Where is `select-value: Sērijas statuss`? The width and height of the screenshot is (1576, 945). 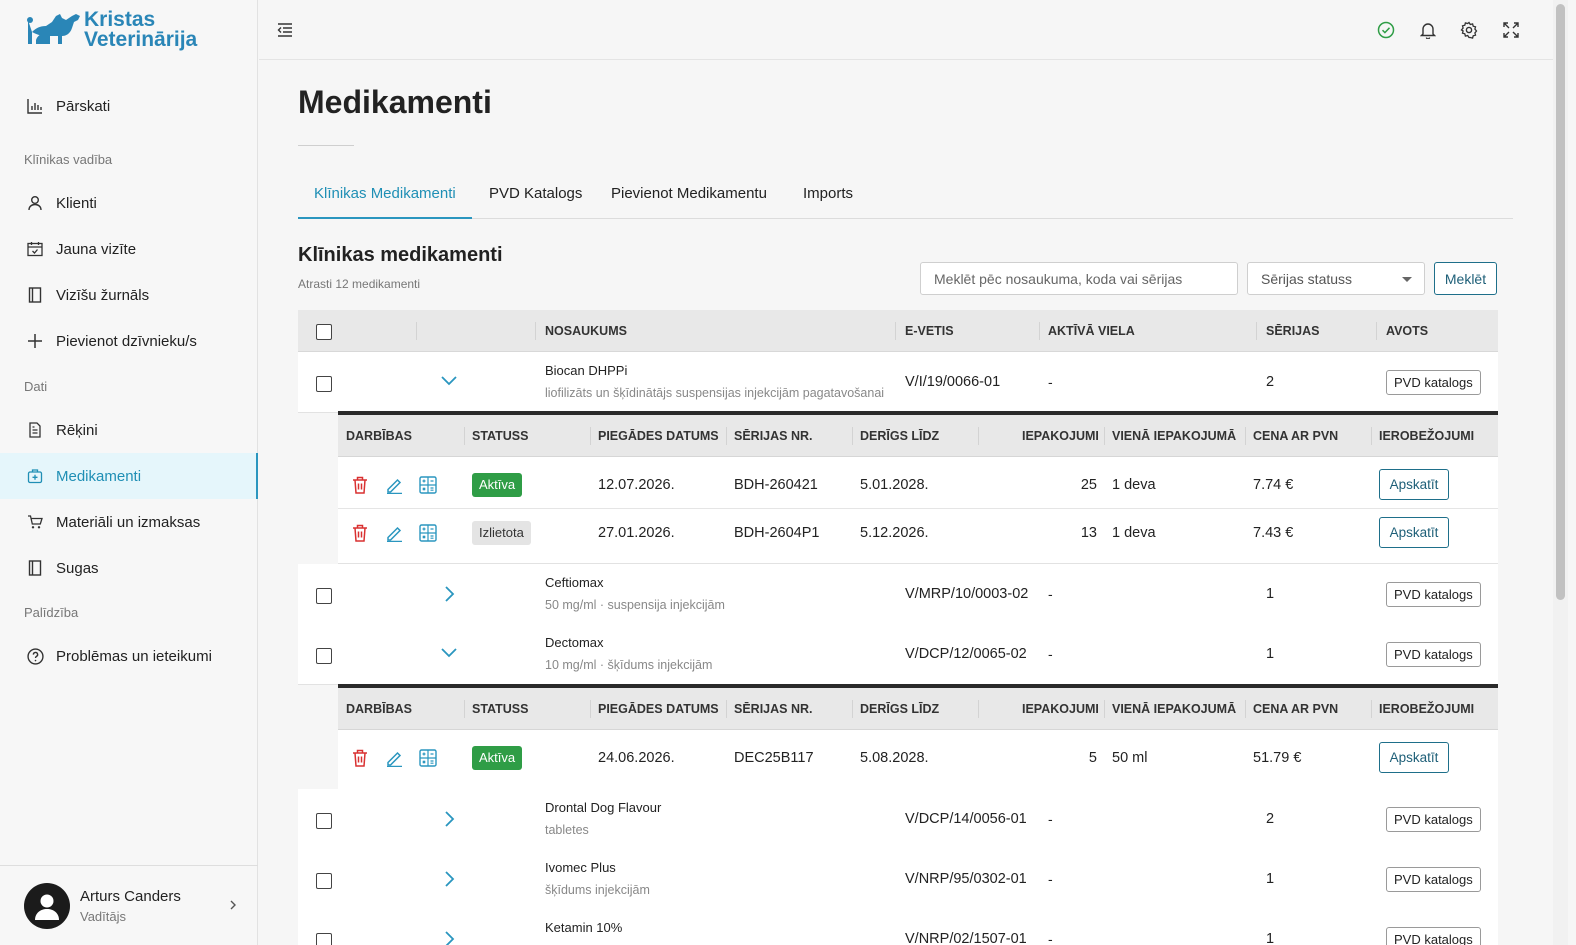
select-value: Sērijas statuss is located at coordinates (1307, 279).